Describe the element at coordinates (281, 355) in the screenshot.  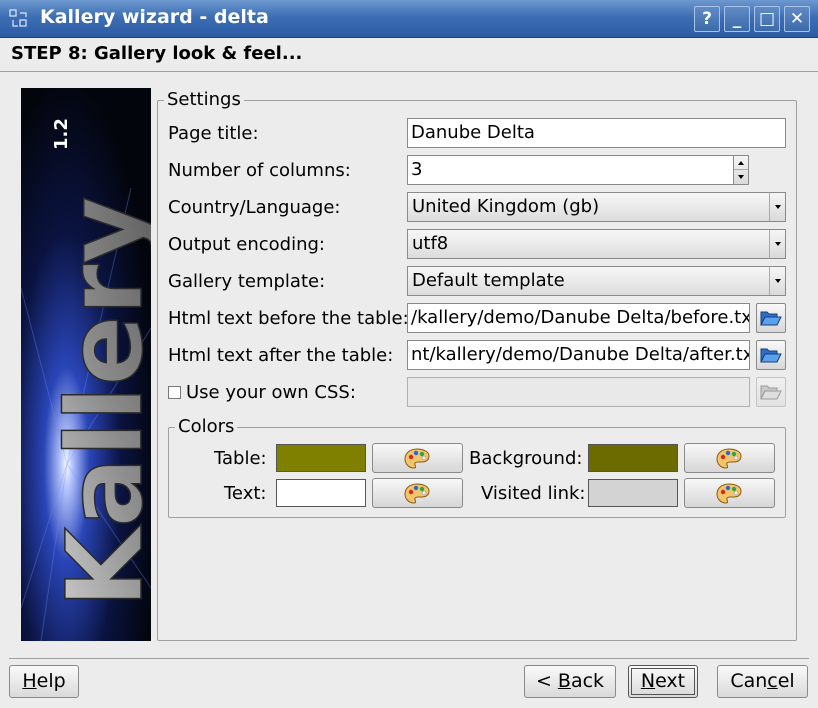
I see `html-after-label: Html text after the table:` at that location.